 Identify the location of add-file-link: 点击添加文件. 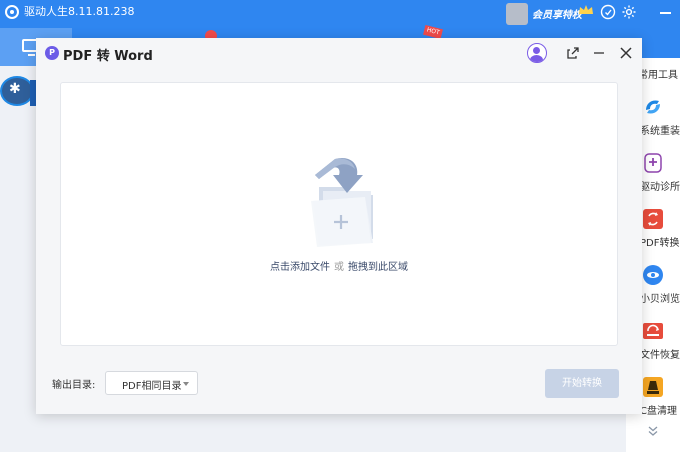
(300, 267).